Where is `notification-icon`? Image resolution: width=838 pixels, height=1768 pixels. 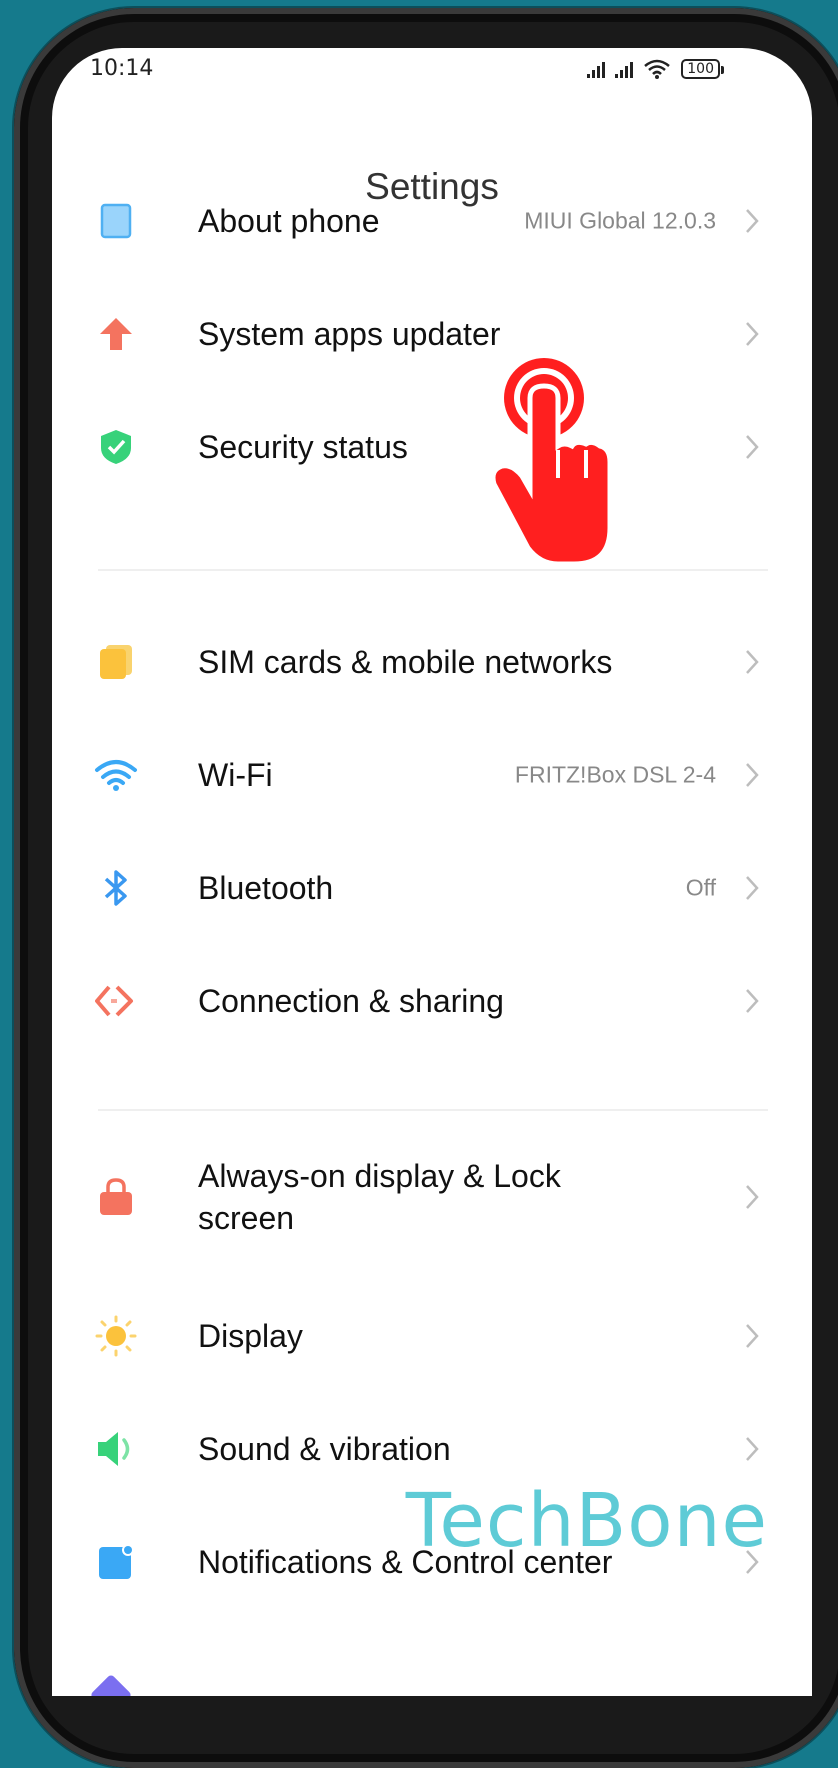 notification-icon is located at coordinates (116, 1562).